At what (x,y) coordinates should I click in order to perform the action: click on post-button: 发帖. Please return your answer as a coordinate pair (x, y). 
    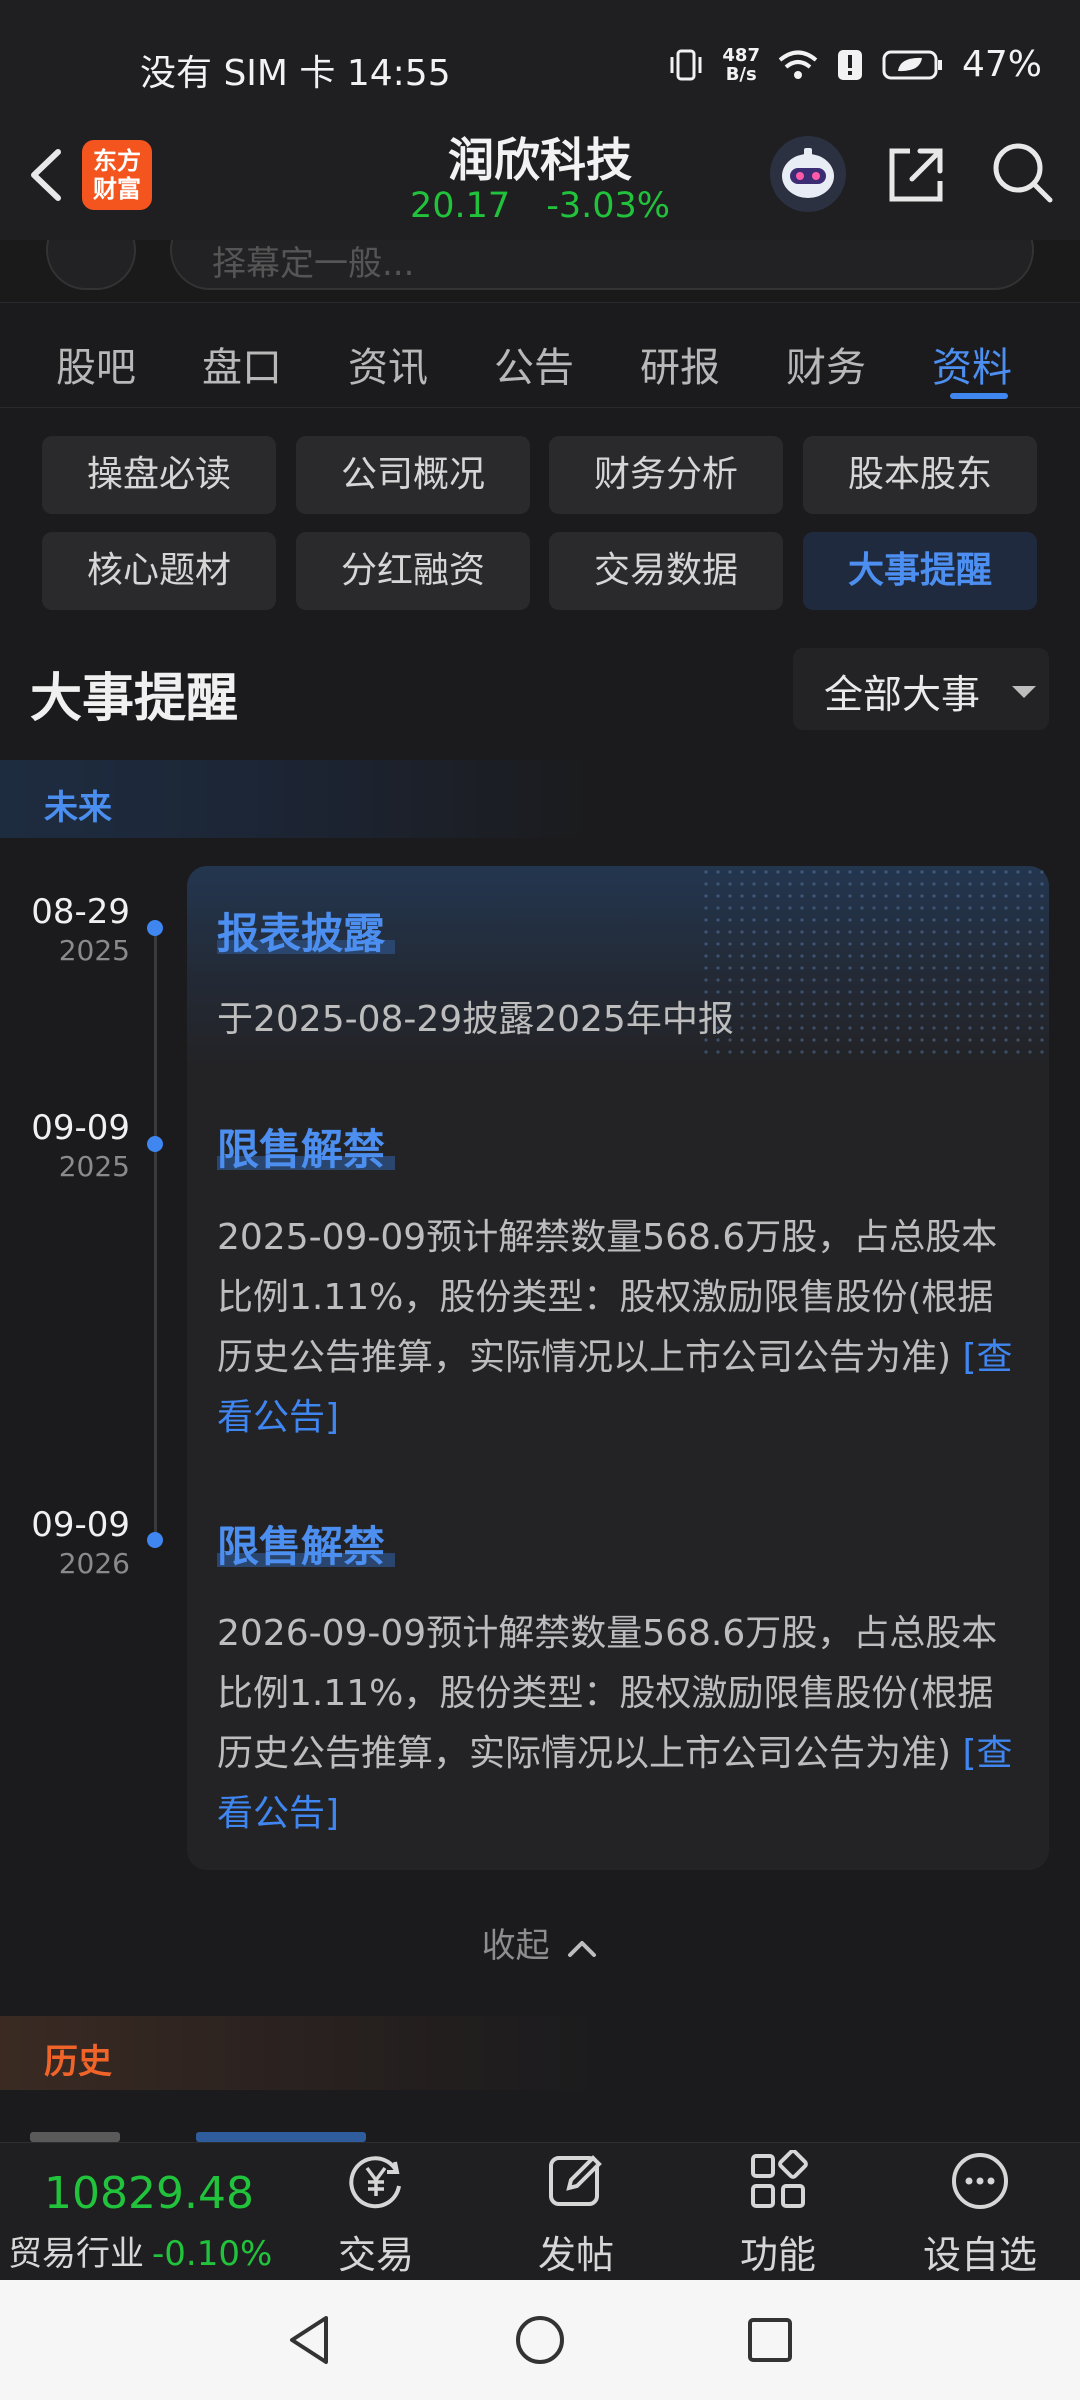
    Looking at the image, I should click on (576, 2214).